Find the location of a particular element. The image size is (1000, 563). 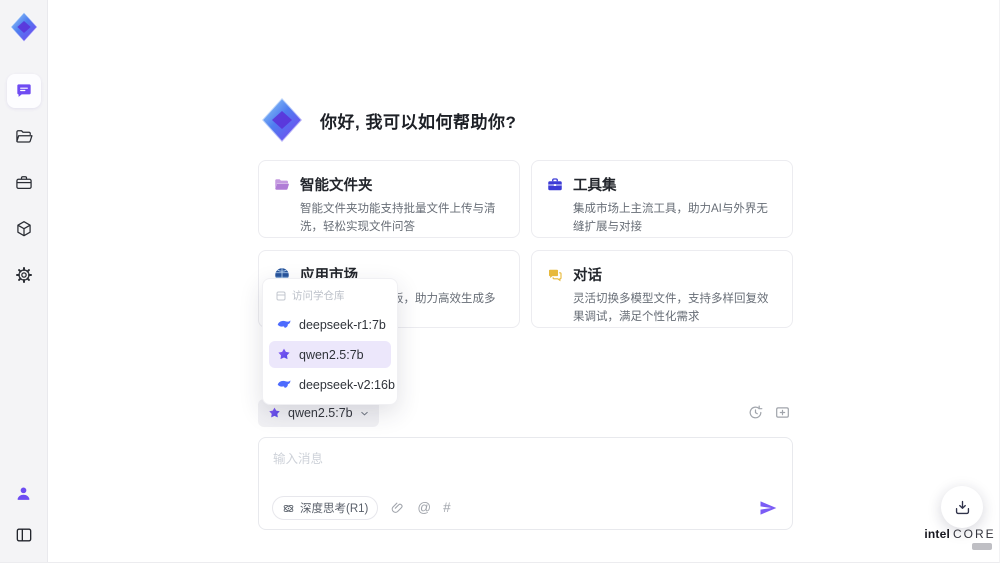

card-smart-folder: 智能文件夹 智能文件夹功能支持批量文件上传与清洗，轻松实现文件问答 is located at coordinates (389, 199).